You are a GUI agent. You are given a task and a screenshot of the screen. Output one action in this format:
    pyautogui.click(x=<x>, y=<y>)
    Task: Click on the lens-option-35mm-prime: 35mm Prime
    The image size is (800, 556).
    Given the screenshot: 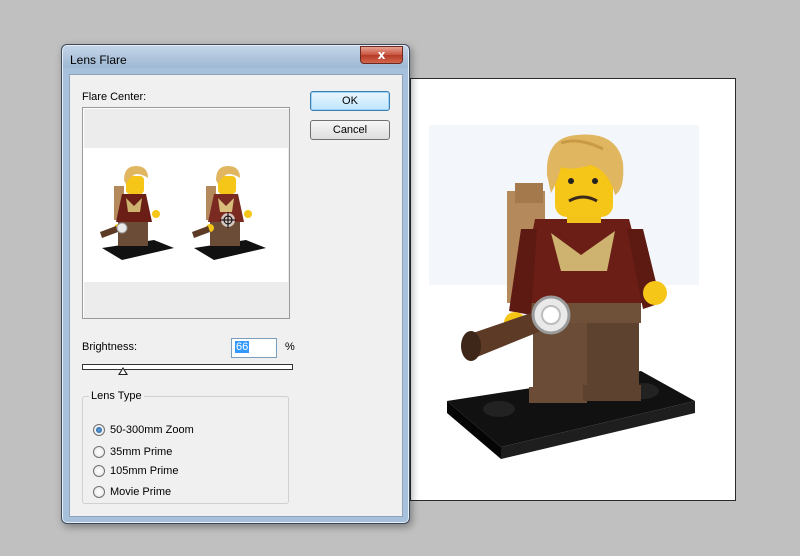 What is the action you would take?
    pyautogui.click(x=132, y=452)
    